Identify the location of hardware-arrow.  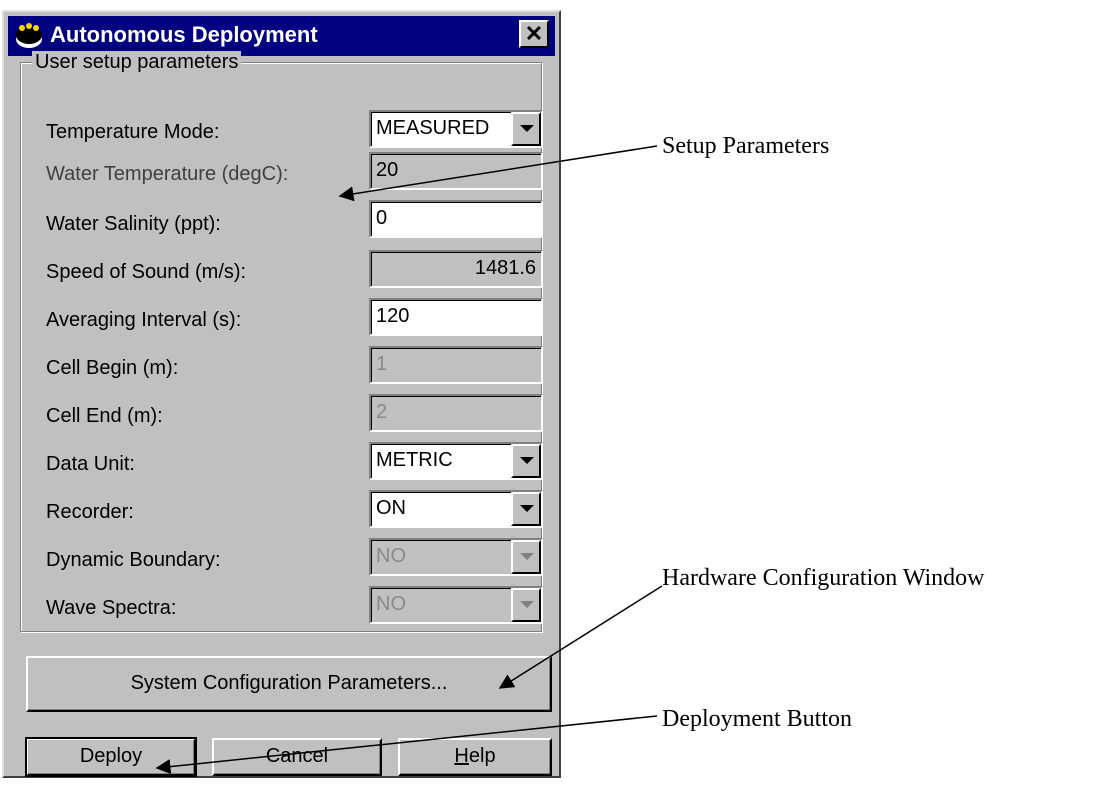
(580, 637).